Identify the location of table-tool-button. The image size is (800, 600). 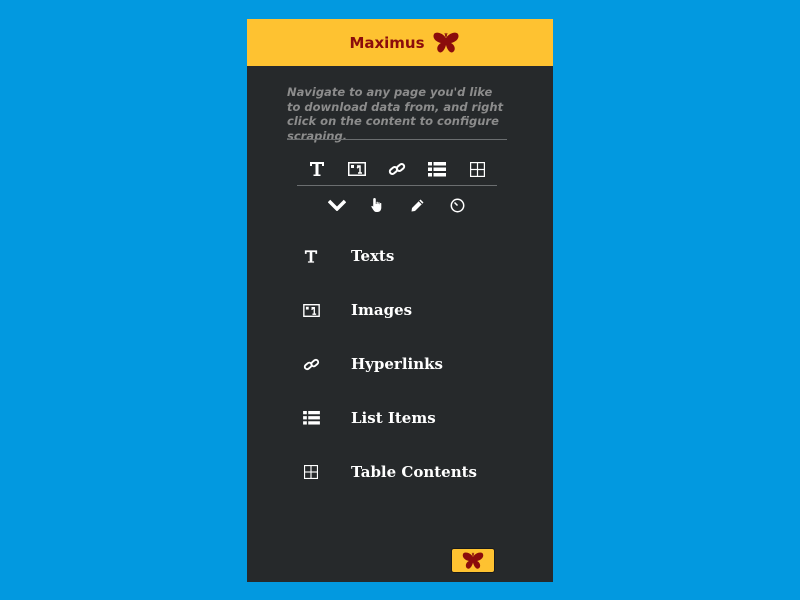
(477, 169).